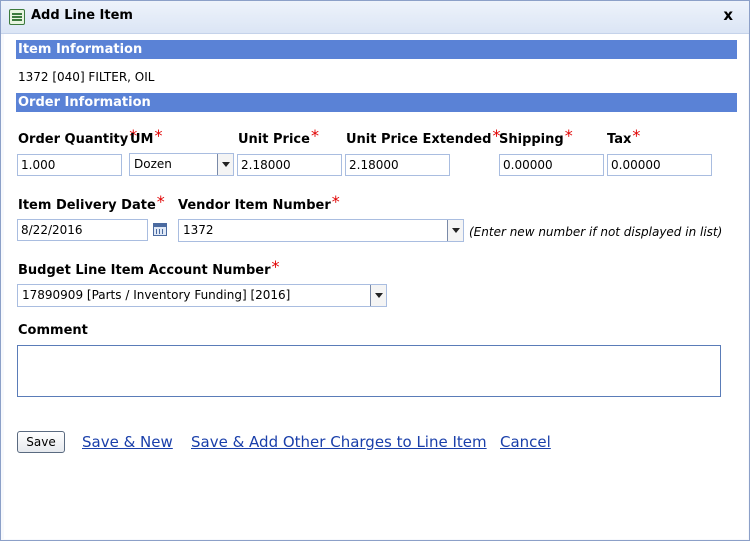 The height and width of the screenshot is (541, 750). Describe the element at coordinates (376, 49) in the screenshot. I see `section-header-item-information: Item Information` at that location.